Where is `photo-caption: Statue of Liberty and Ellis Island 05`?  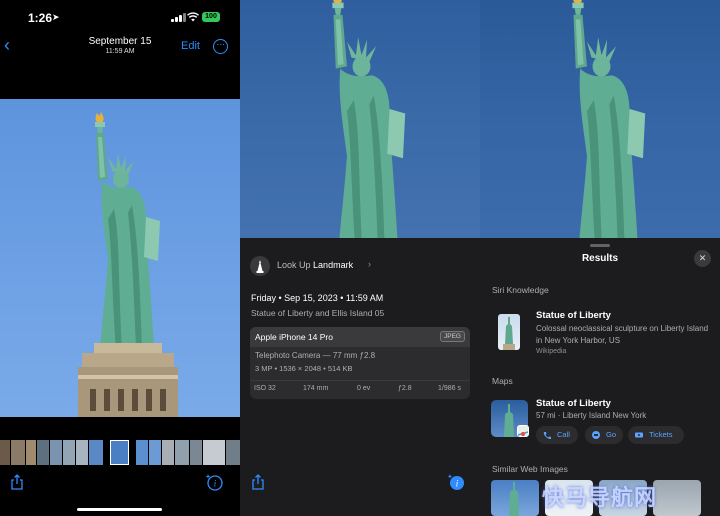 photo-caption: Statue of Liberty and Ellis Island 05 is located at coordinates (317, 313).